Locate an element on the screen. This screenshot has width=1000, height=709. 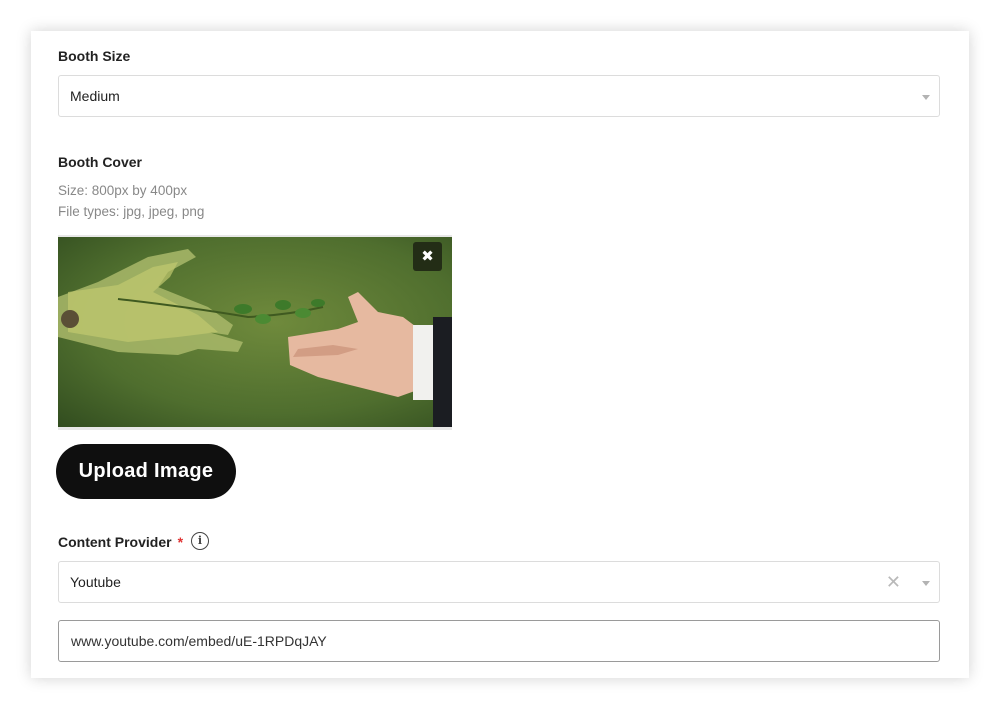
booth-cover-image is located at coordinates (255, 332).